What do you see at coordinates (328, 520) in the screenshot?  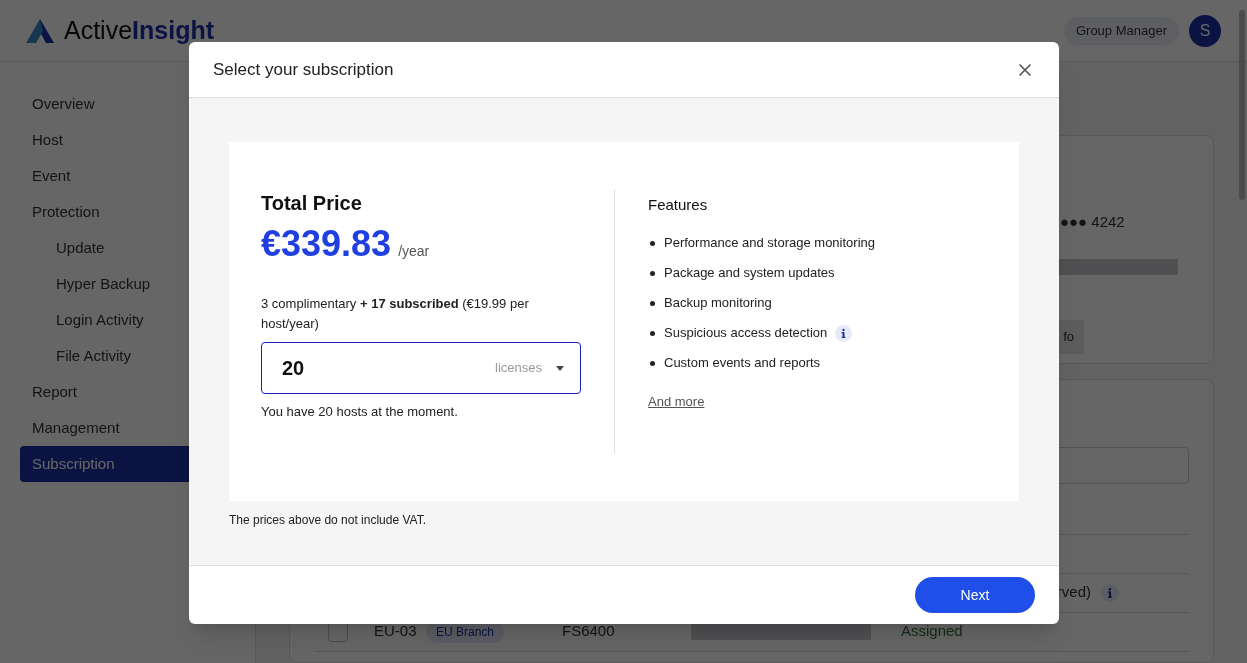 I see `vat-note: The prices above do not include VAT.` at bounding box center [328, 520].